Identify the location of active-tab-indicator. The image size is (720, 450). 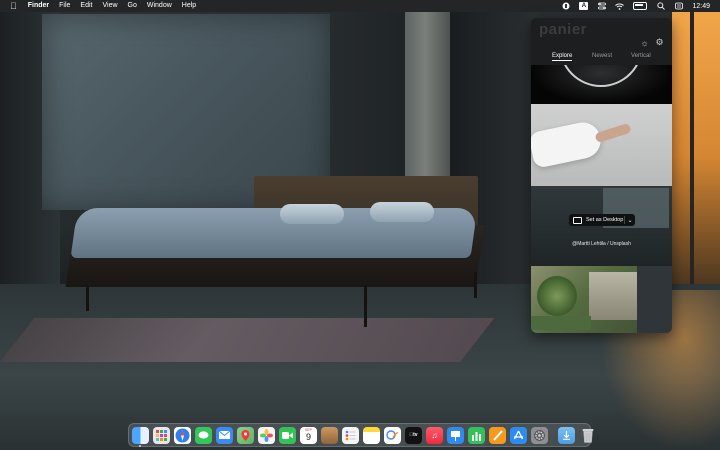
(562, 60).